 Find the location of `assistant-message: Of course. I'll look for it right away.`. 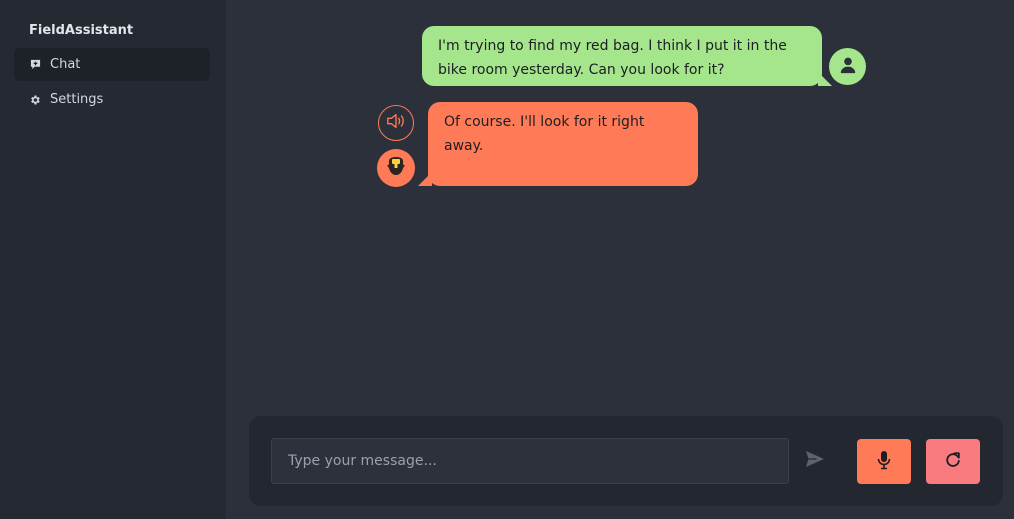

assistant-message: Of course. I'll look for it right away. is located at coordinates (558, 144).